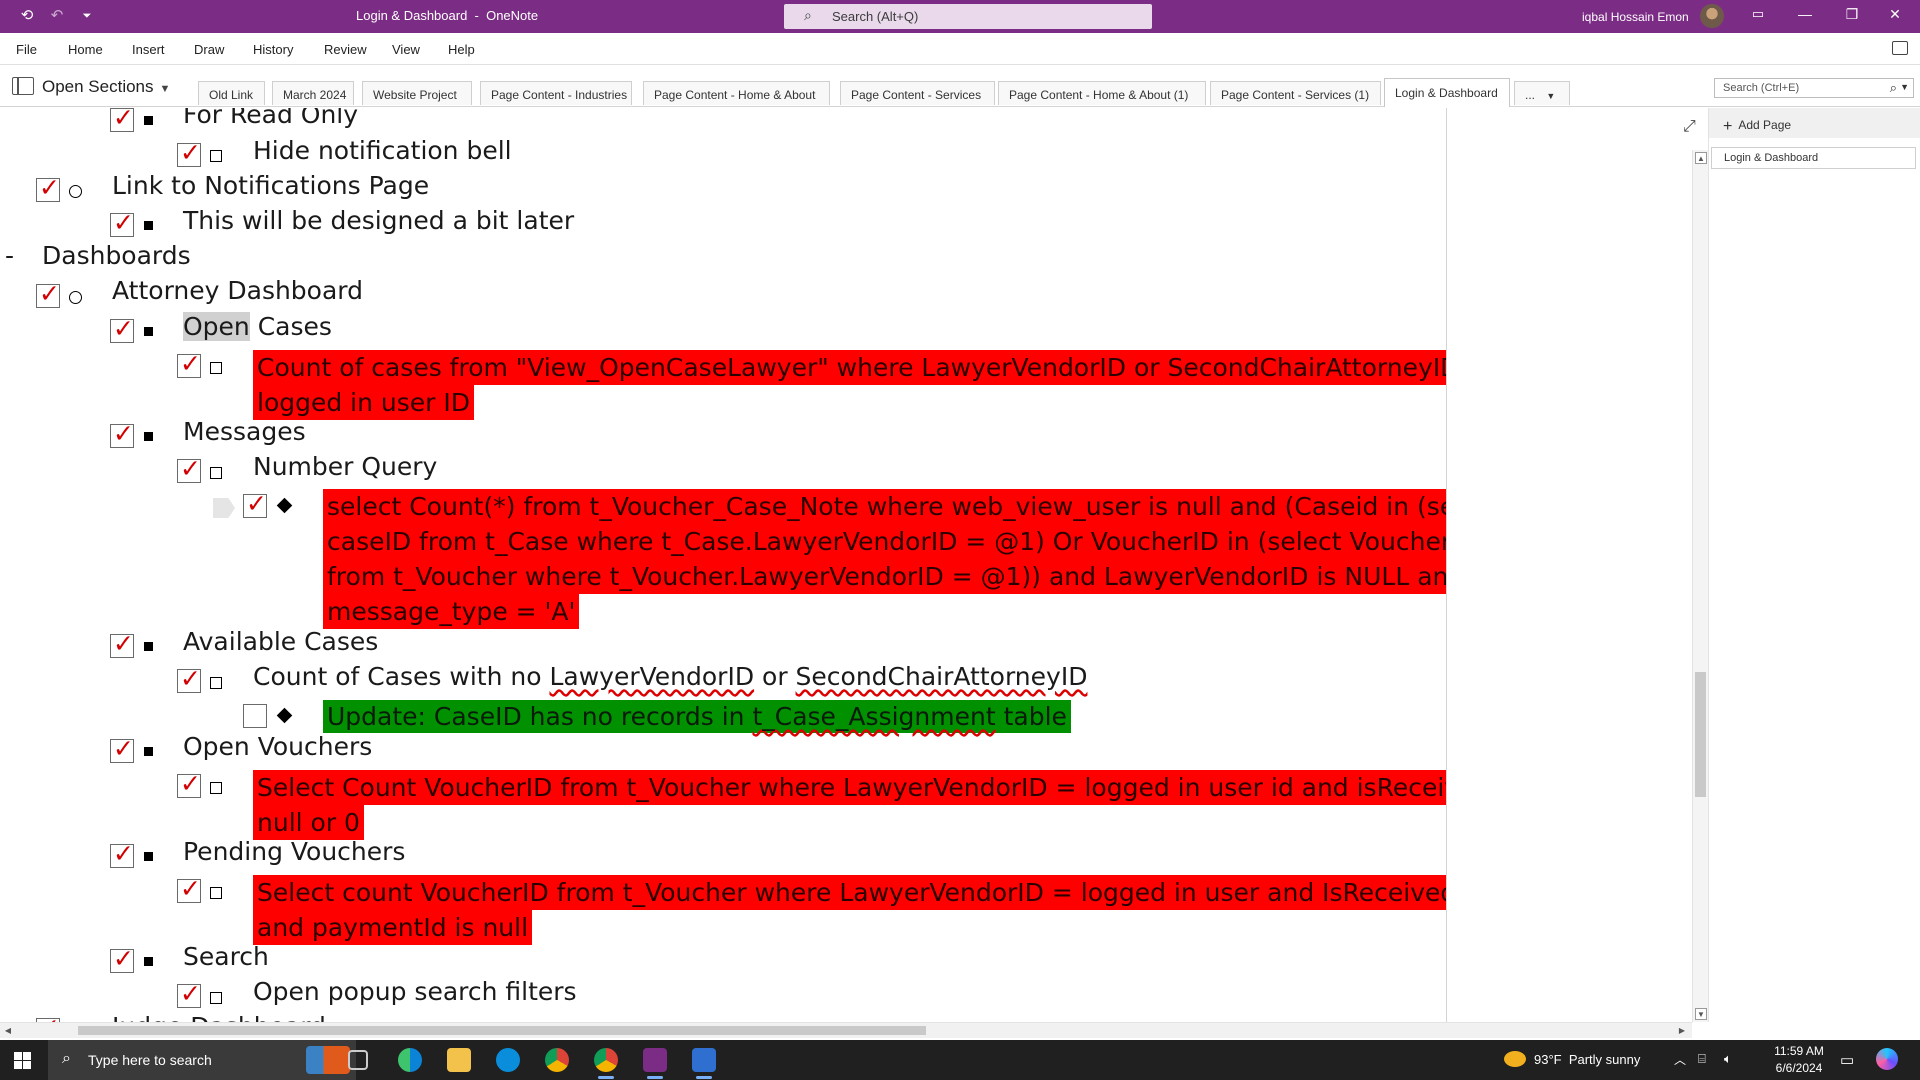 The height and width of the screenshot is (1080, 1920). I want to click on note-heading: Dashboards, so click(116, 255).